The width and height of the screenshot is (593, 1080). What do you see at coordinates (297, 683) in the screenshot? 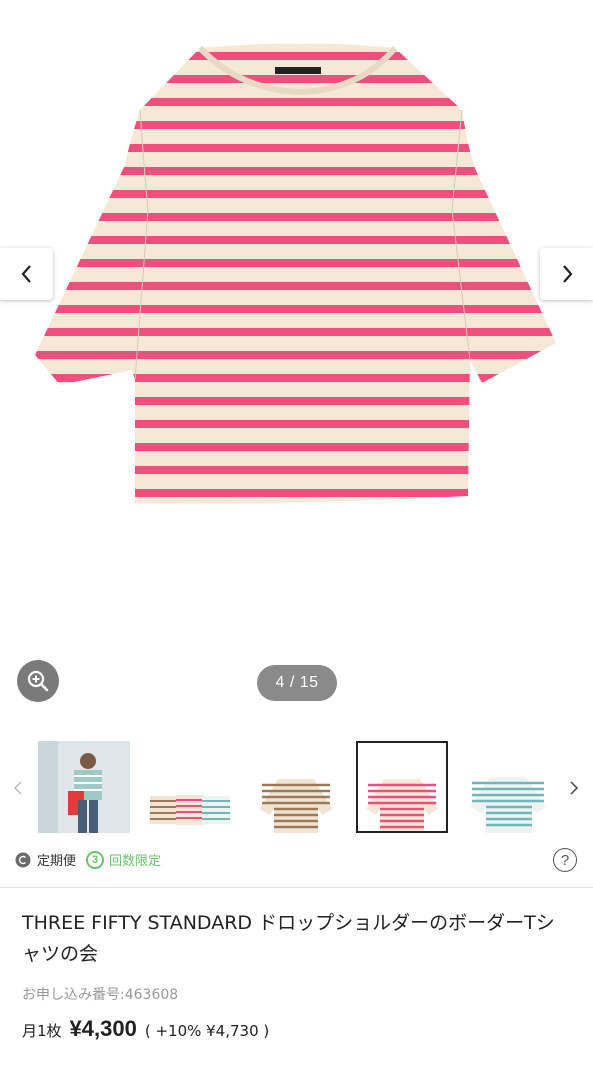
I see `image-counter: 4 / 15` at bounding box center [297, 683].